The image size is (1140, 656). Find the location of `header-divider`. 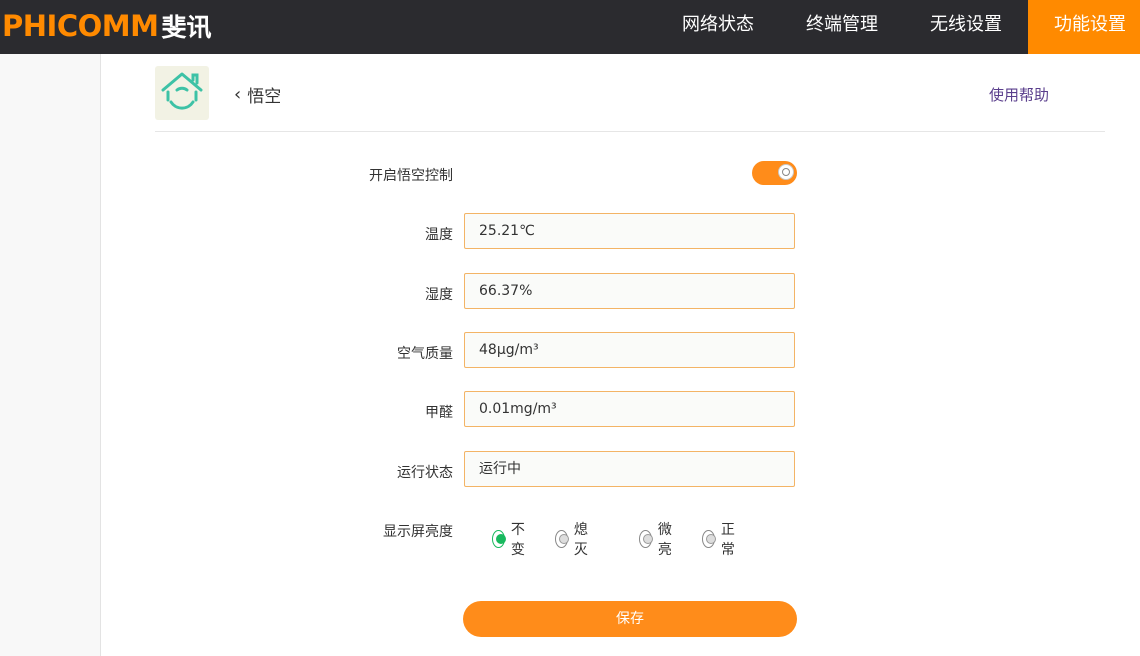

header-divider is located at coordinates (630, 131).